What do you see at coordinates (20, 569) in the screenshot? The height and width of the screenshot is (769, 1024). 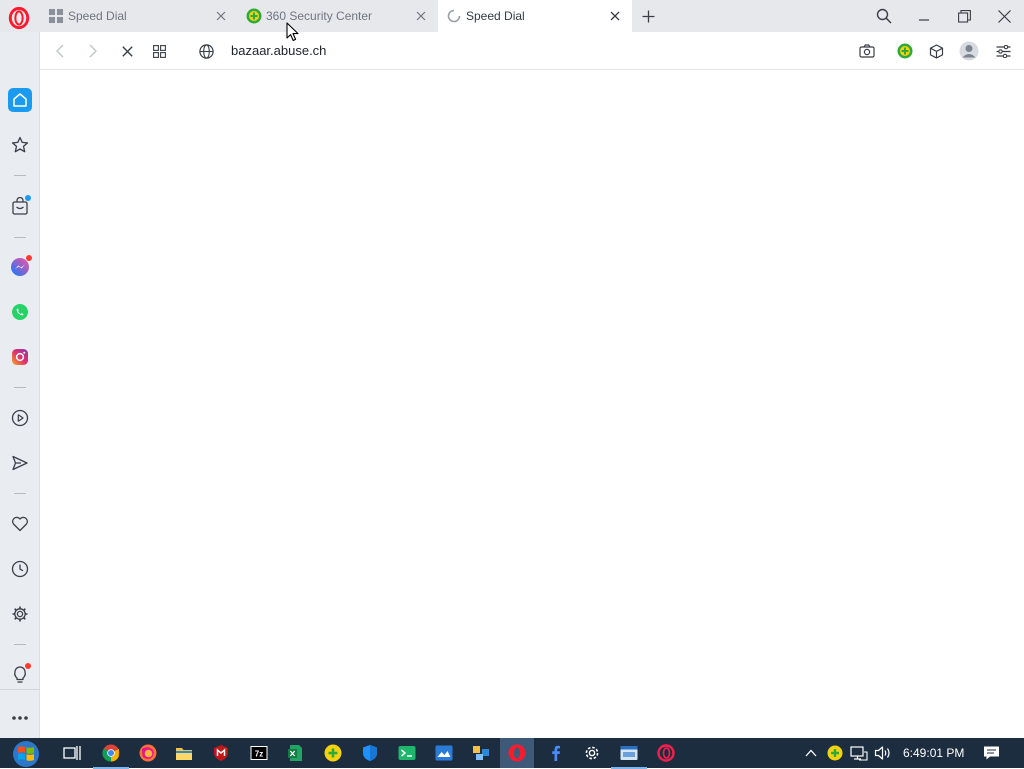 I see `history-clock-icon` at bounding box center [20, 569].